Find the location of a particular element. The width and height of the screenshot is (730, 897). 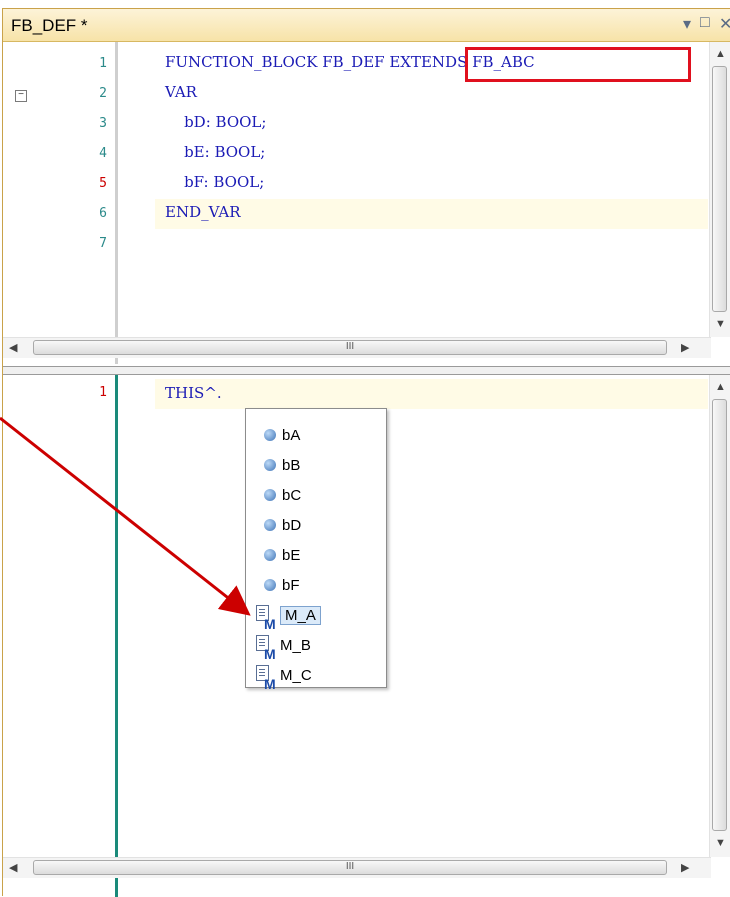

code-line: bE: BOOL; is located at coordinates (215, 152).